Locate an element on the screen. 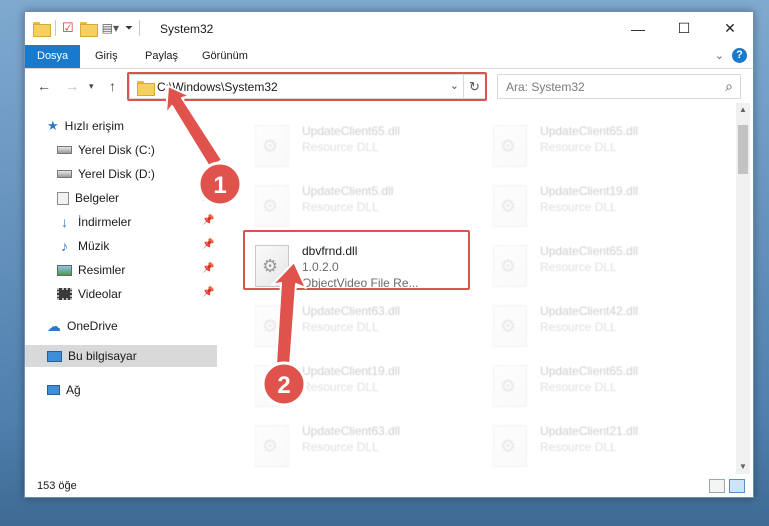 This screenshot has width=769, height=526. step-1-arrow is located at coordinates (194, 127).